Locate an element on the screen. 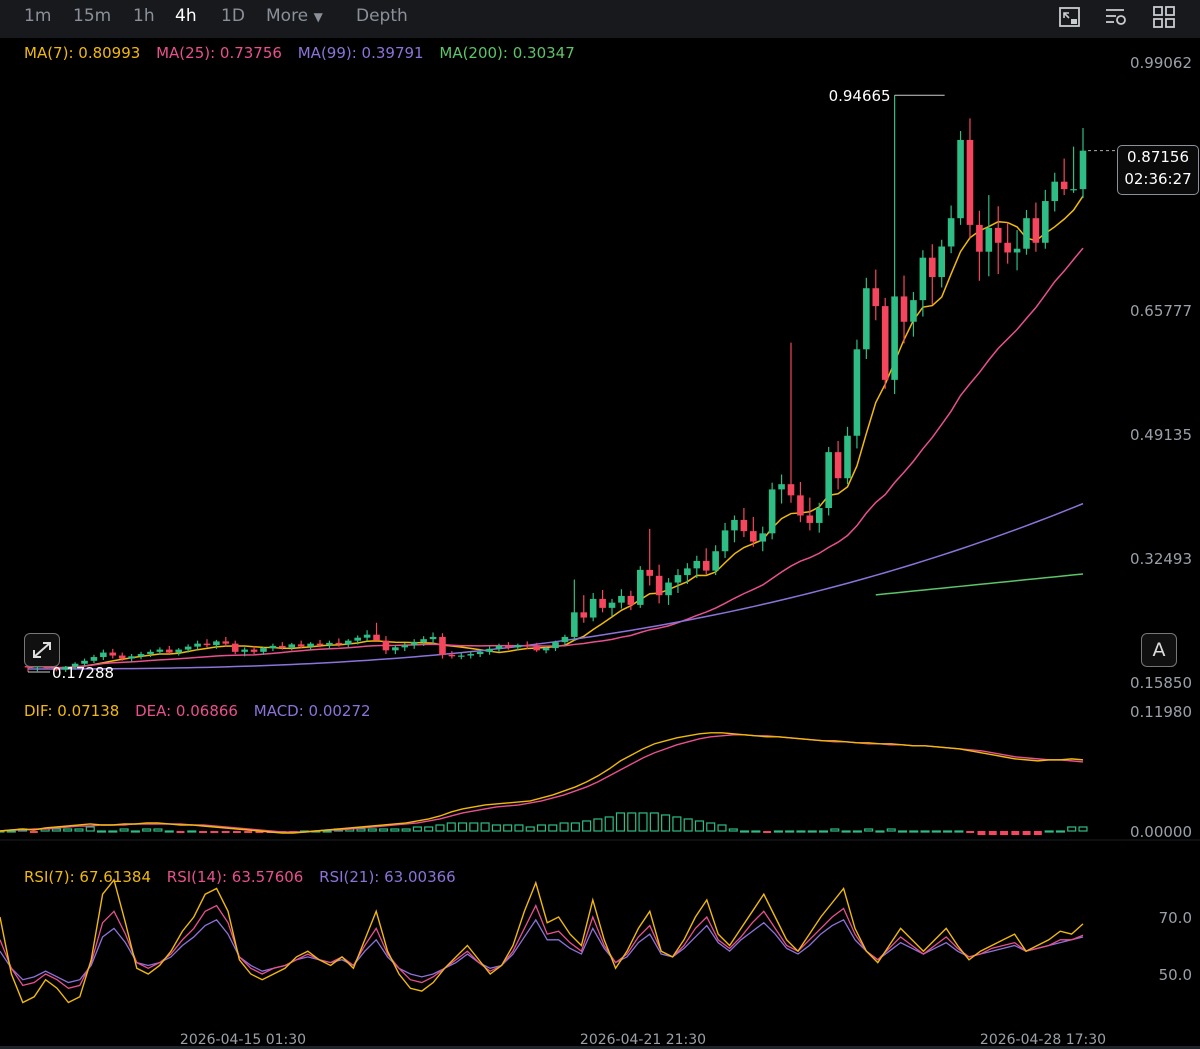 The height and width of the screenshot is (1049, 1200). candle-countdown: 02:36:27 is located at coordinates (1158, 179).